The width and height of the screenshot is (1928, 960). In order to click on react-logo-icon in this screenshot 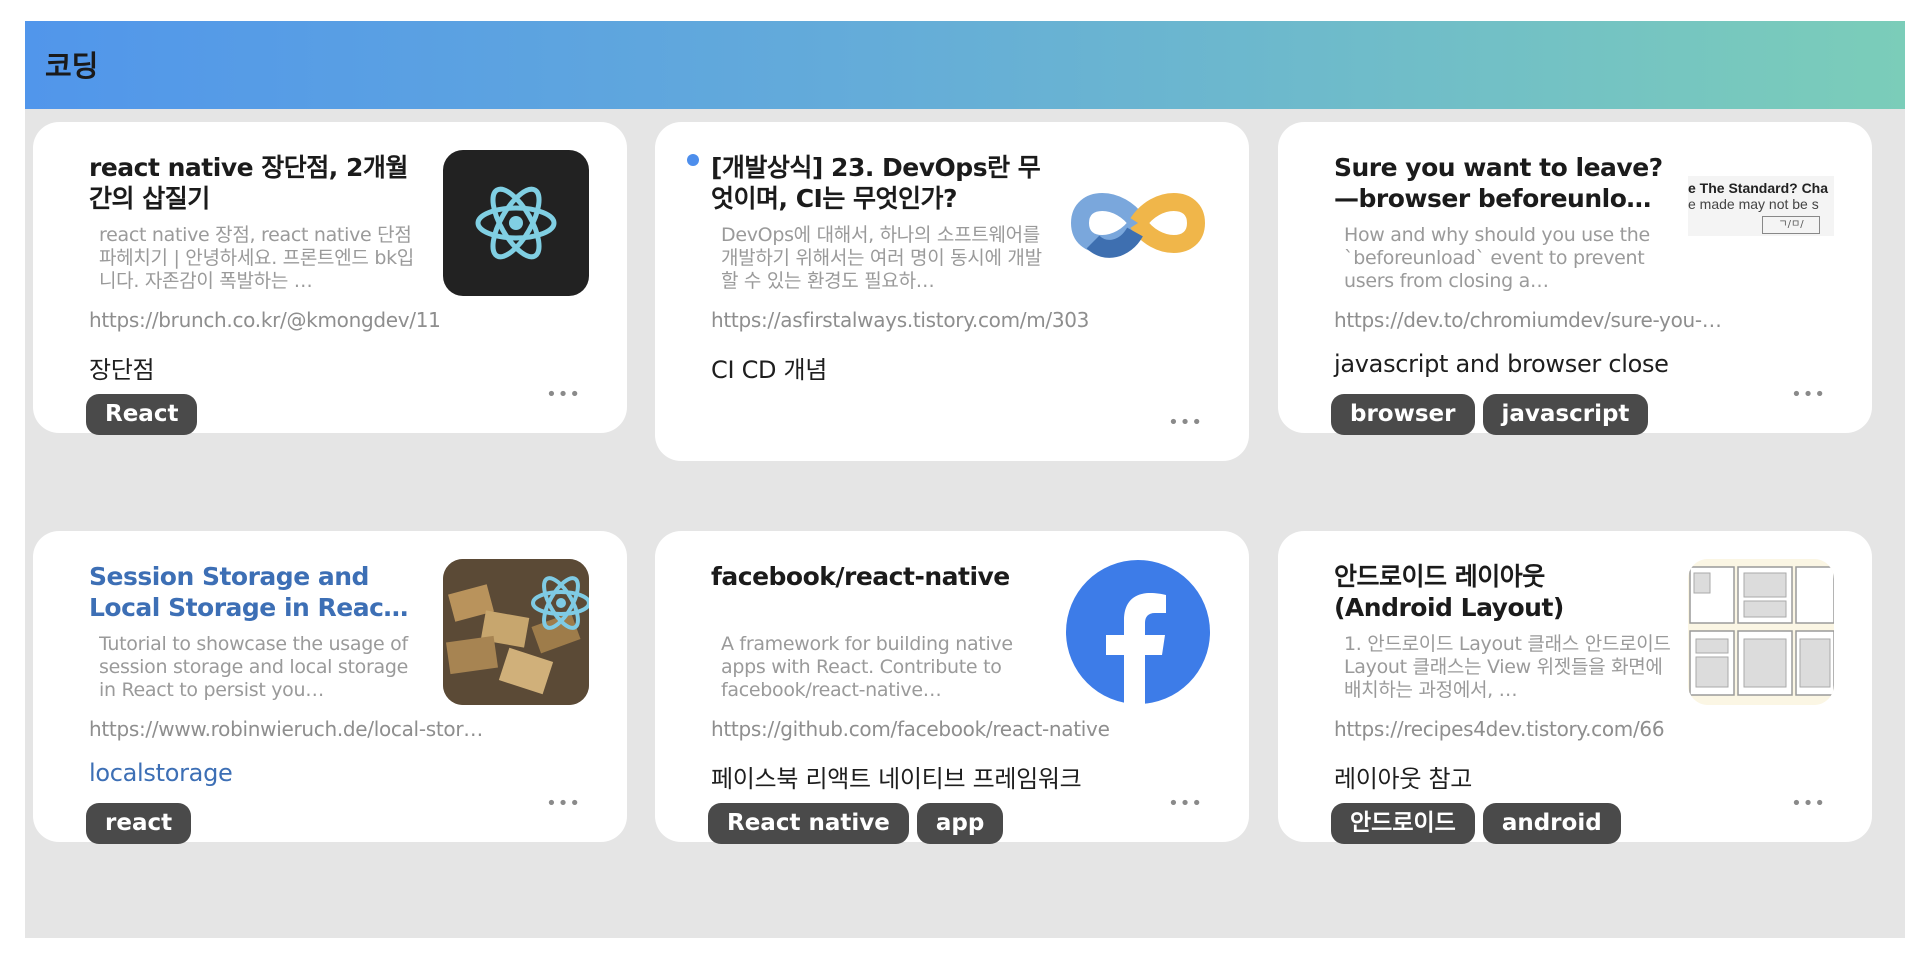, I will do `click(516, 223)`.